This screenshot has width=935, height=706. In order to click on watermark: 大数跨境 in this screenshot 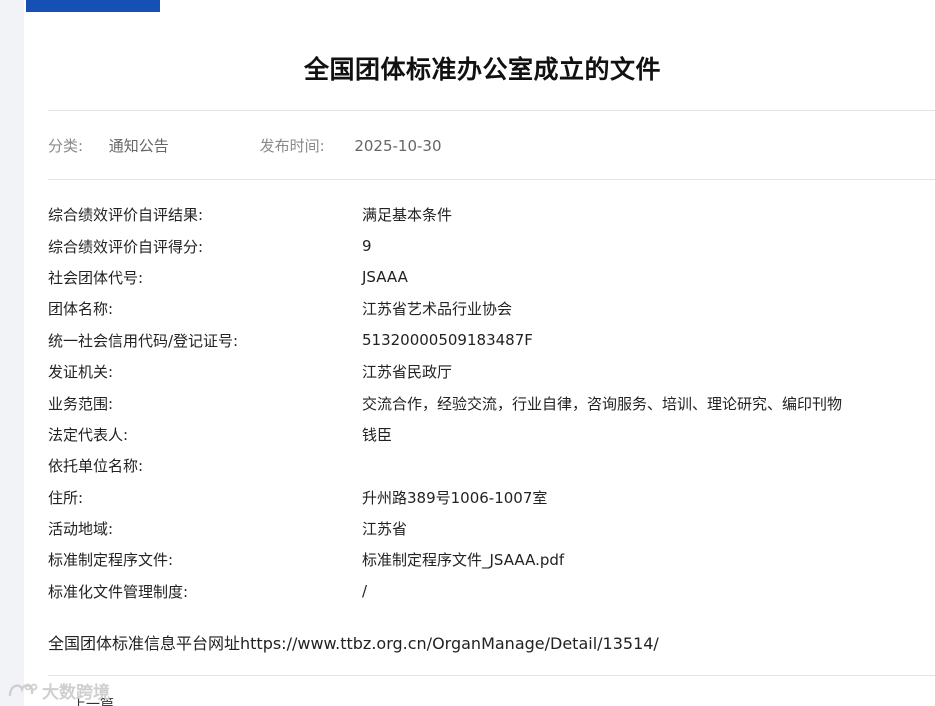, I will do `click(59, 690)`.